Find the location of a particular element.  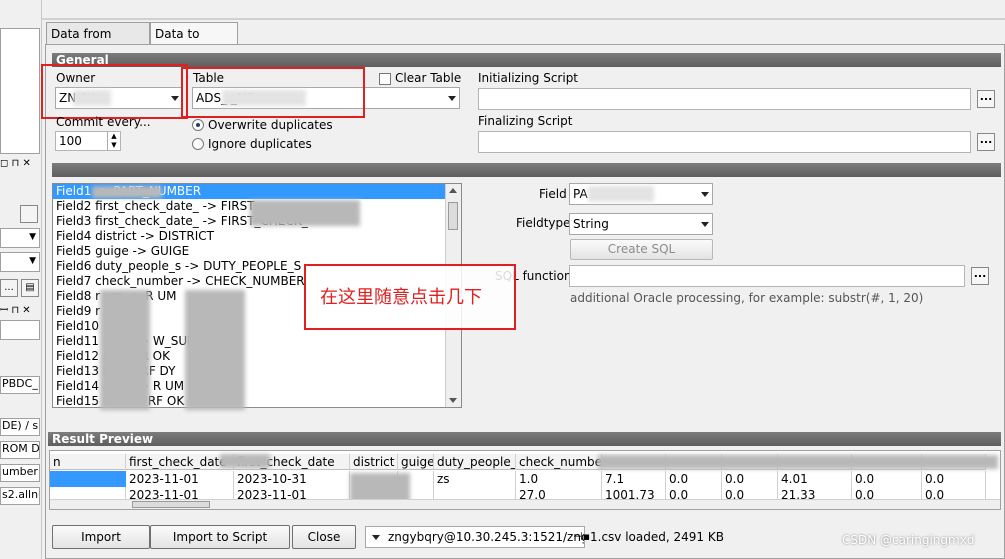

import-to-script-button: Import to Script is located at coordinates (220, 537).